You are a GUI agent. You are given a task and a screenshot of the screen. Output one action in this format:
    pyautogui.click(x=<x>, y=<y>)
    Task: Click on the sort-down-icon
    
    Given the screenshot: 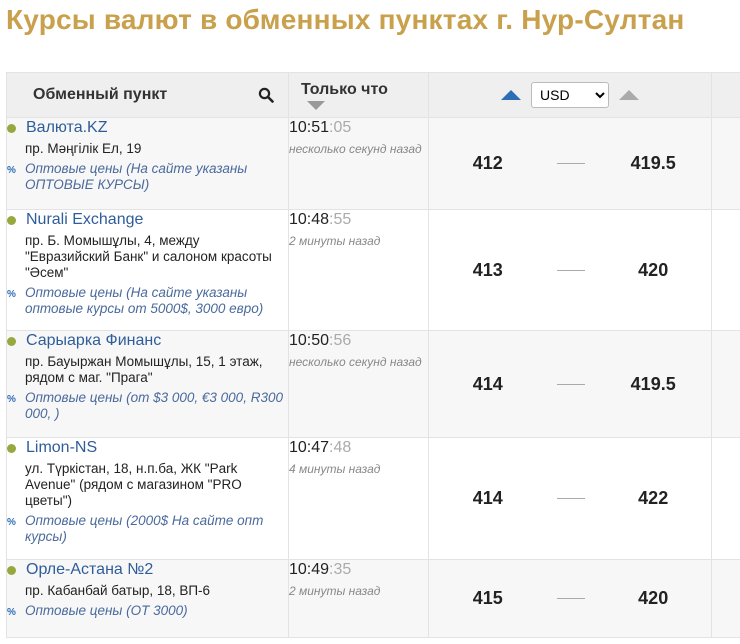 What is the action you would take?
    pyautogui.click(x=316, y=105)
    